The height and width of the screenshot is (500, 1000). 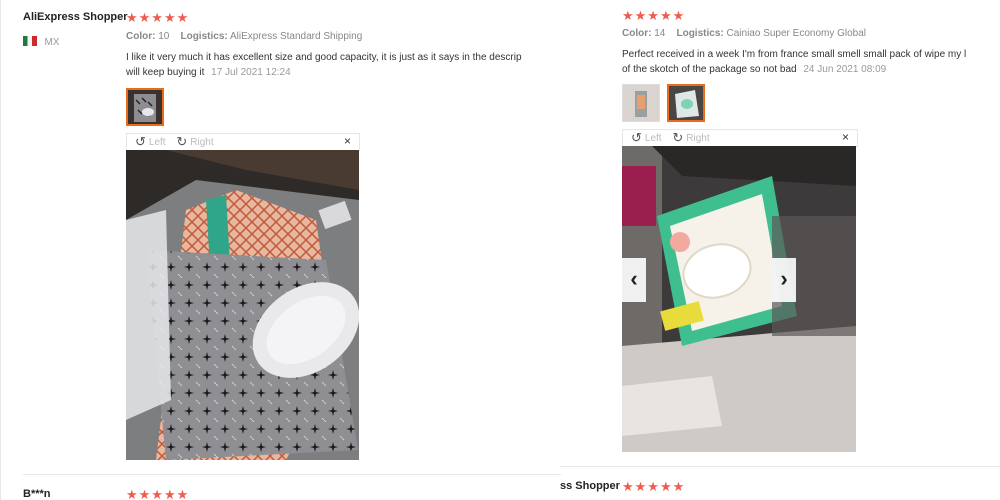 I want to click on wipes-pouch-photo-image, so click(x=242, y=305).